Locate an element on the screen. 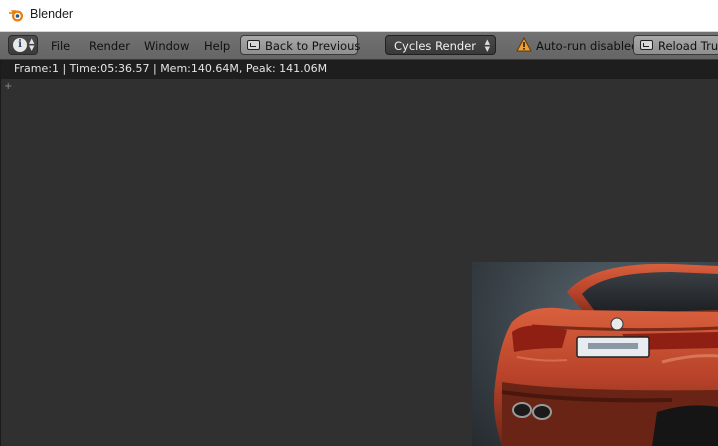 The image size is (718, 446). warning-triangle-icon is located at coordinates (524, 44).